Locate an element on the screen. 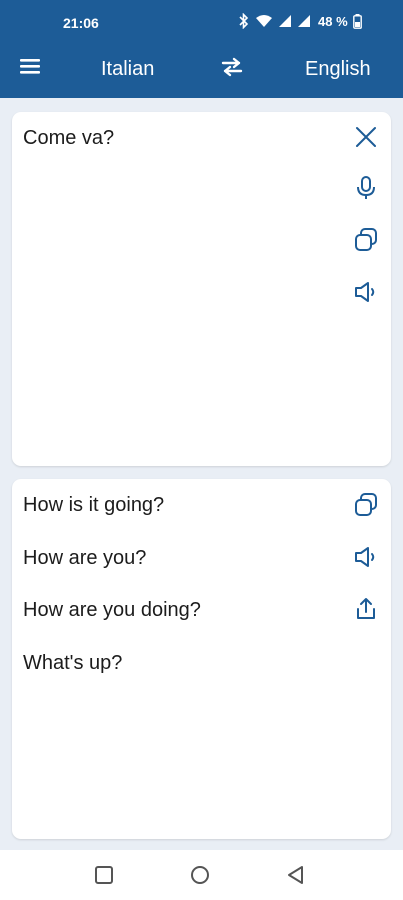  clear-button is located at coordinates (366, 137).